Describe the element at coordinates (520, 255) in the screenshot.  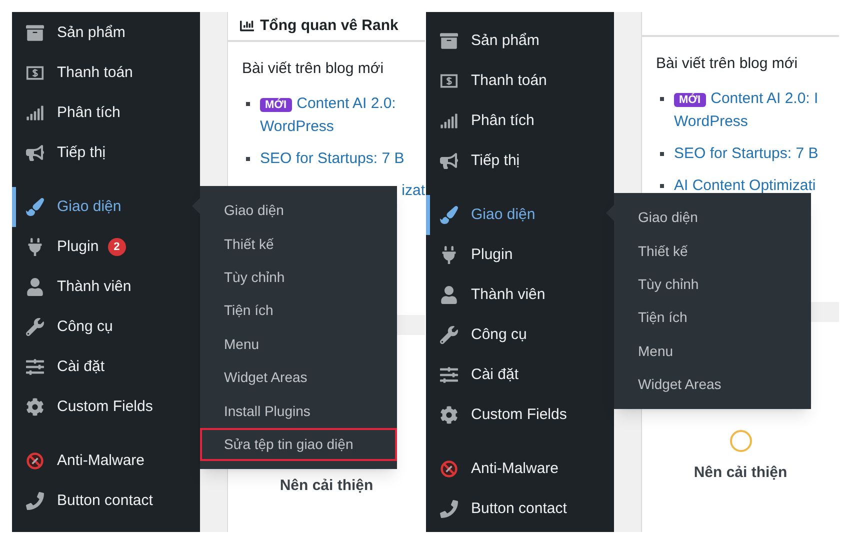
I see `sidebar-link: Plugin` at that location.